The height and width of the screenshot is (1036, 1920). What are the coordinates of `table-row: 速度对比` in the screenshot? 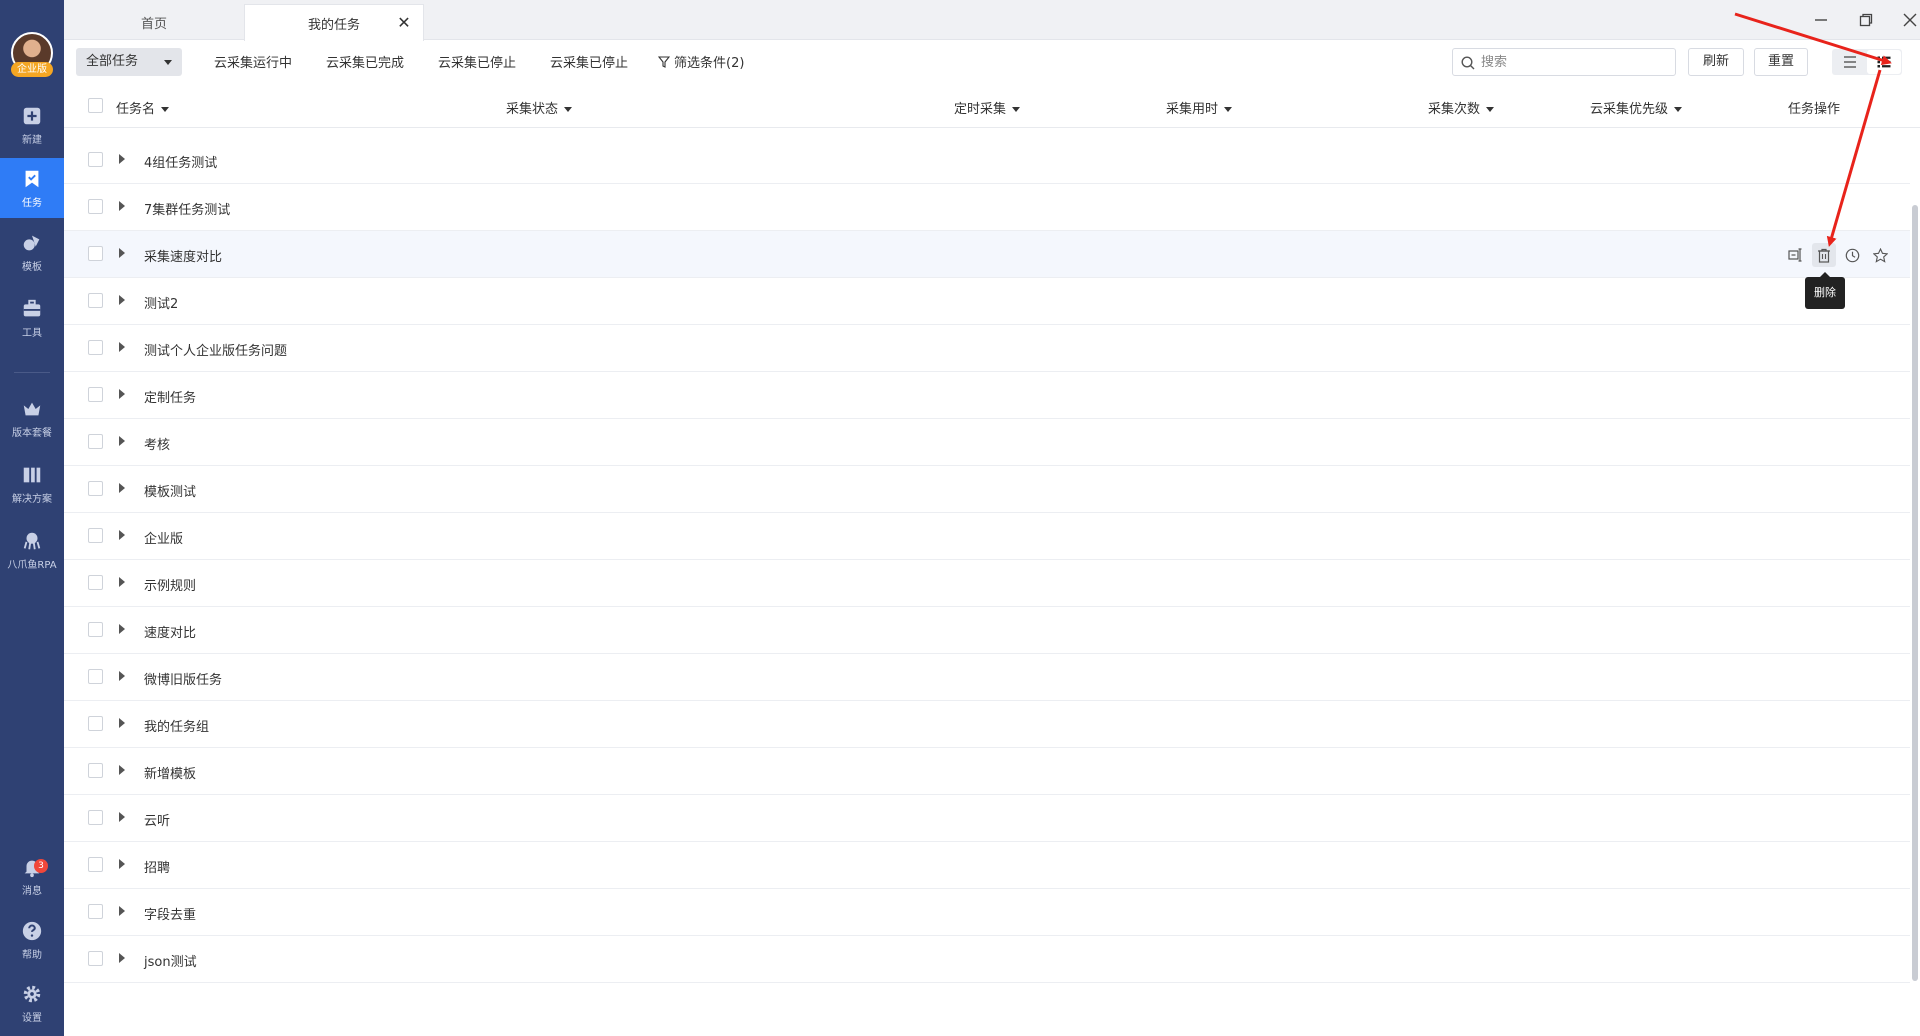 It's located at (987, 630).